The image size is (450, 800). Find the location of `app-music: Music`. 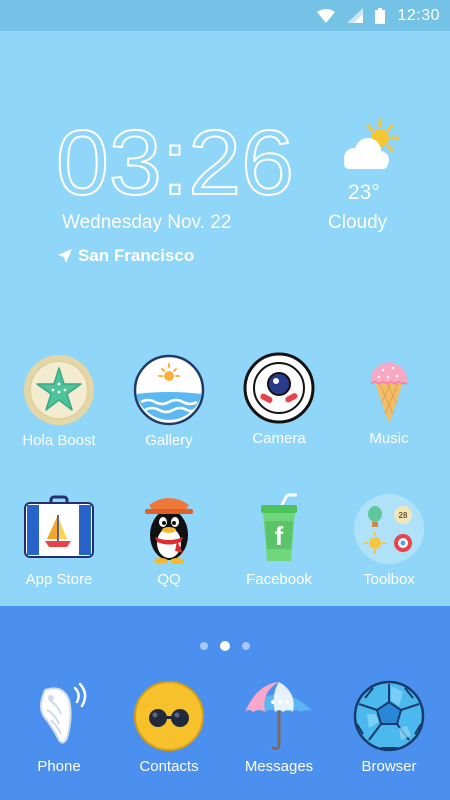

app-music: Music is located at coordinates (389, 399).